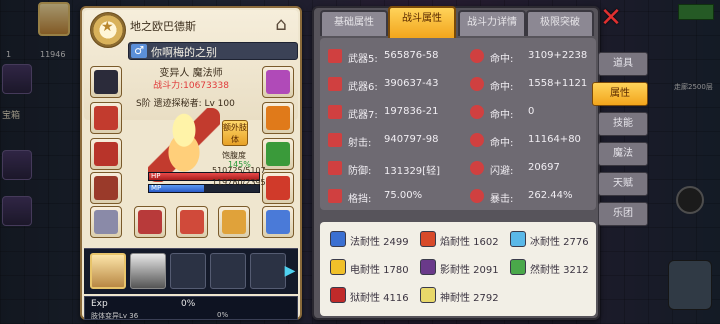 The height and width of the screenshot is (324, 720). What do you see at coordinates (558, 55) in the screenshot?
I see `stat-value: 3109+2238` at bounding box center [558, 55].